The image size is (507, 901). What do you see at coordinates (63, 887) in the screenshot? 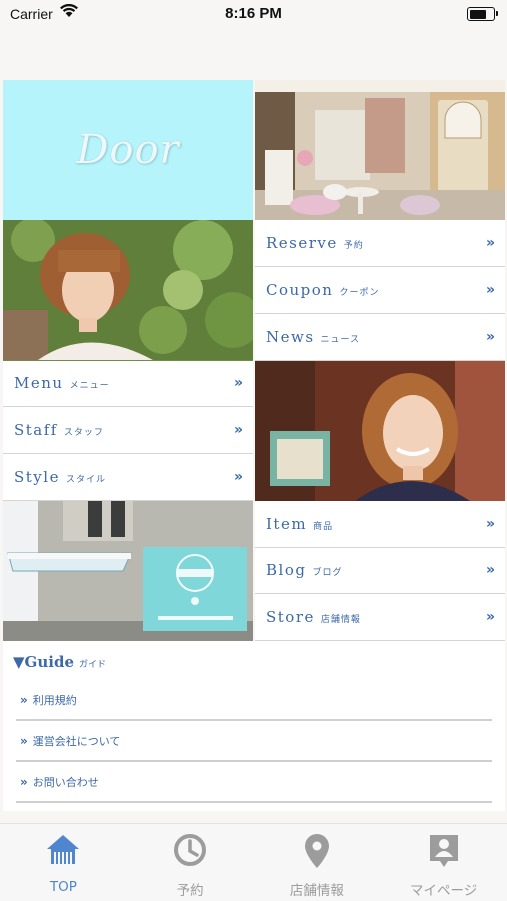
I see `tab-top-label: TOP` at bounding box center [63, 887].